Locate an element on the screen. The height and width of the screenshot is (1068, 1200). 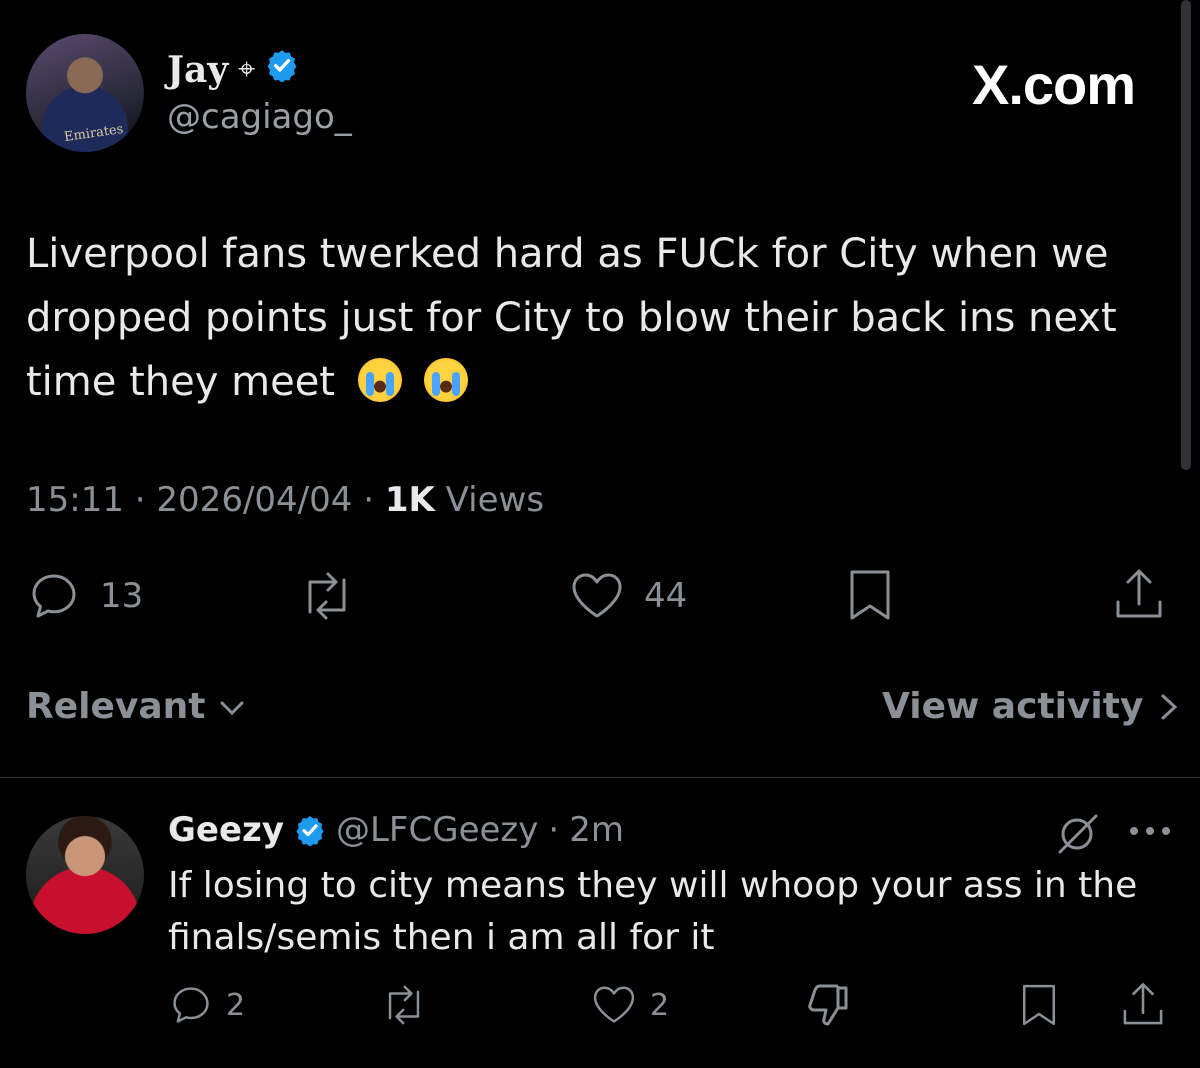
reply-age: 2m is located at coordinates (596, 830).